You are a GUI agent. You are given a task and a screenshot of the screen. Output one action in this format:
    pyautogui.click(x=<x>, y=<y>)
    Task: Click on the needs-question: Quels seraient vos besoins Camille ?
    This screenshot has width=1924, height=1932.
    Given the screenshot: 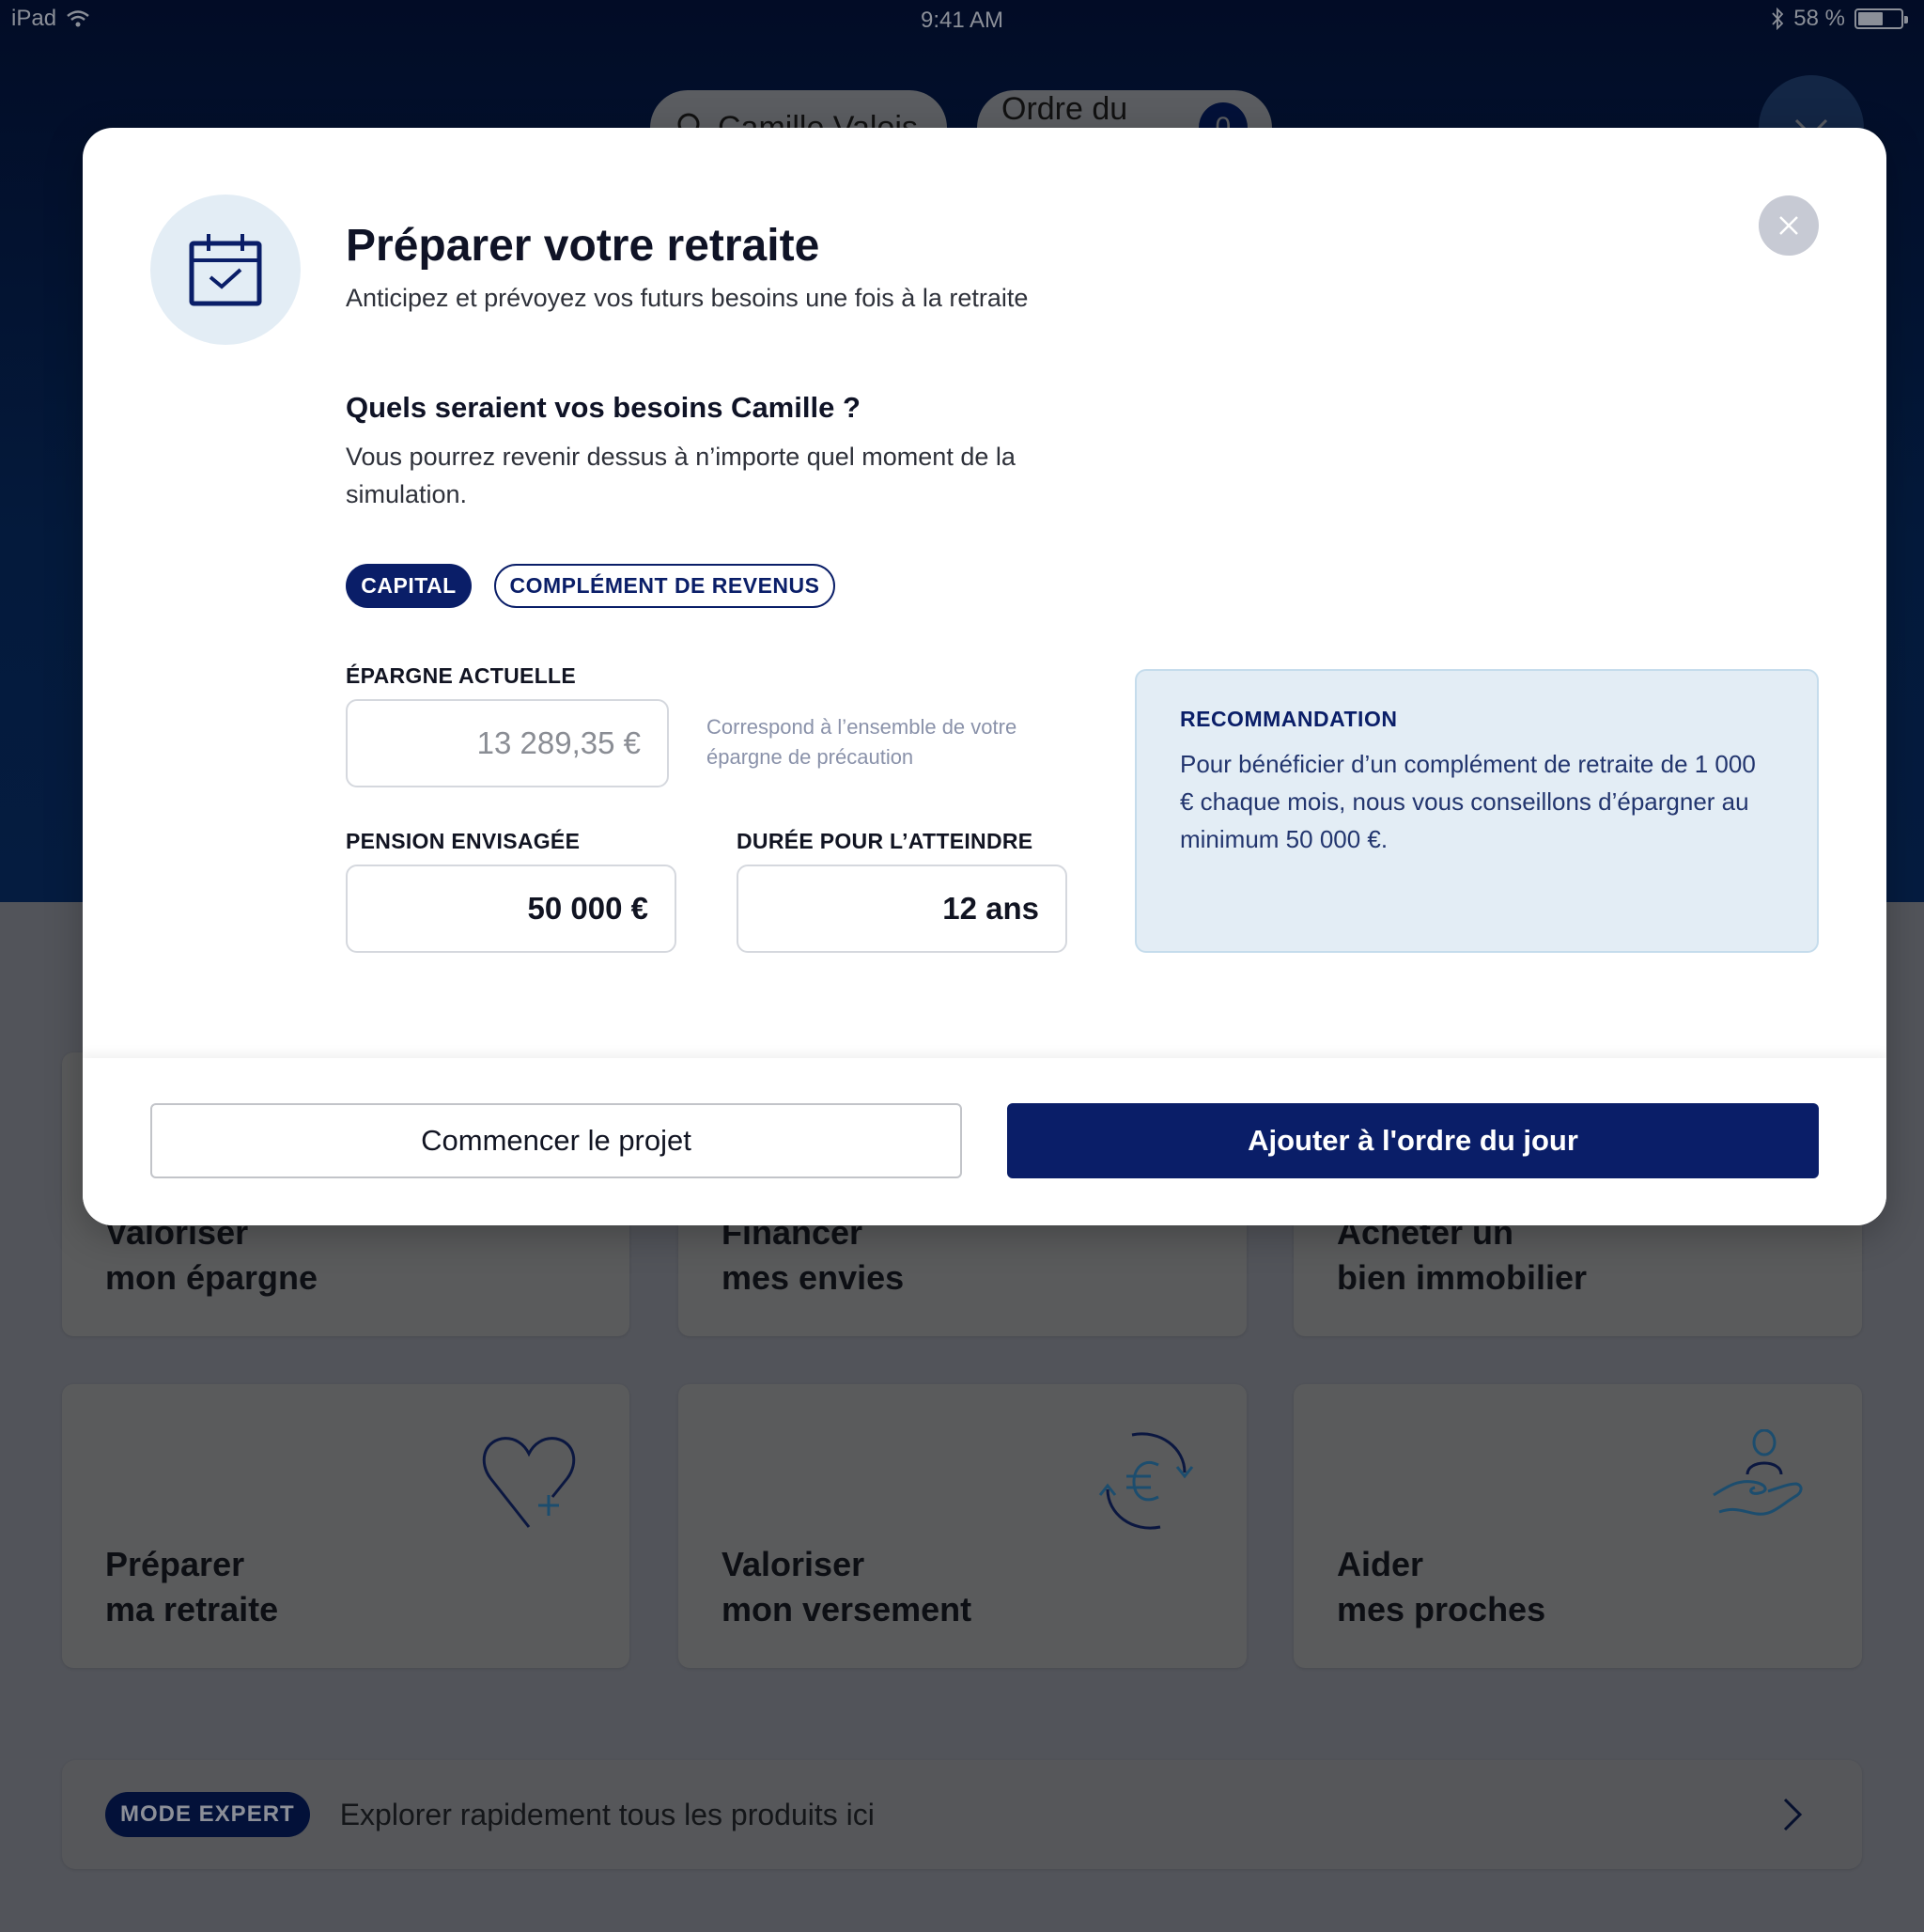 What is the action you would take?
    pyautogui.click(x=603, y=407)
    